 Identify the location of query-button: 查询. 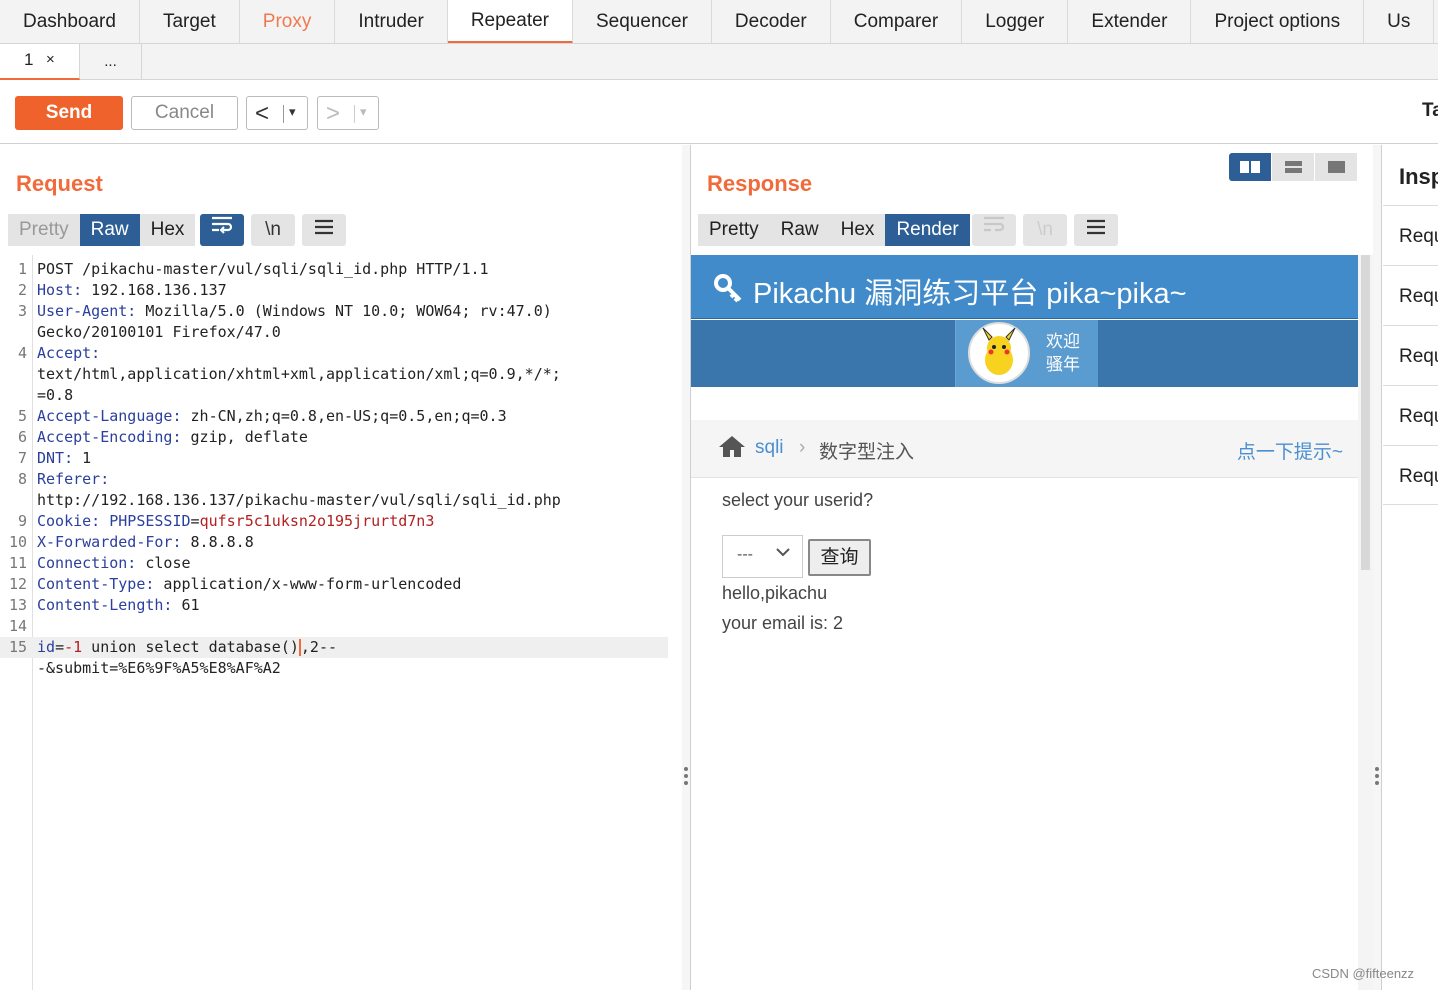
(839, 557).